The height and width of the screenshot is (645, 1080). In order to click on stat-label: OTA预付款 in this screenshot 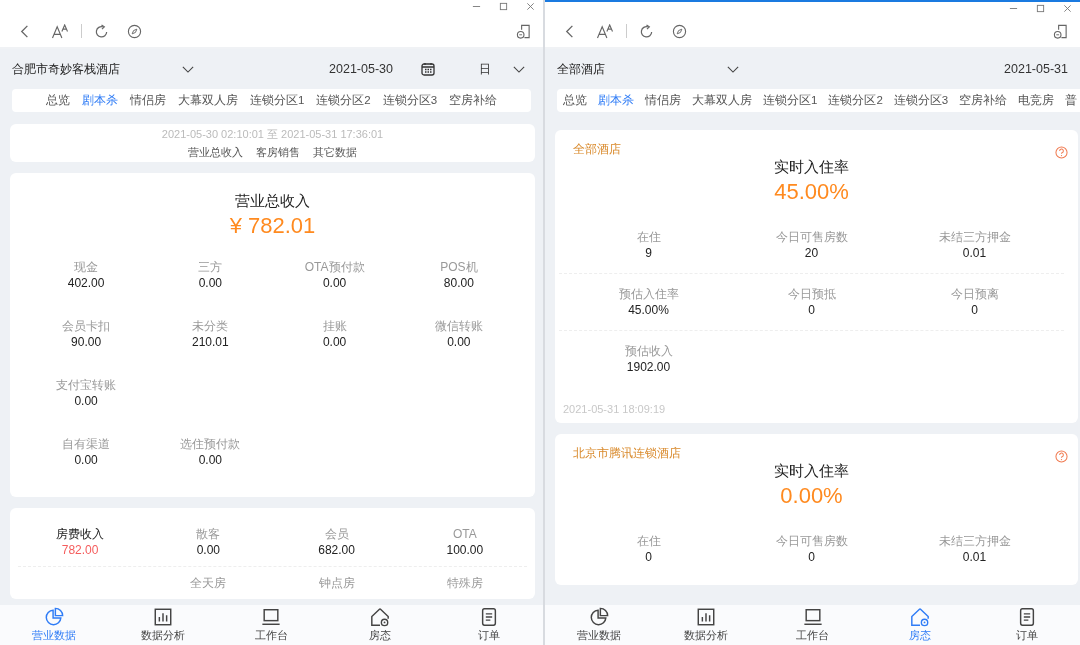, I will do `click(334, 267)`.